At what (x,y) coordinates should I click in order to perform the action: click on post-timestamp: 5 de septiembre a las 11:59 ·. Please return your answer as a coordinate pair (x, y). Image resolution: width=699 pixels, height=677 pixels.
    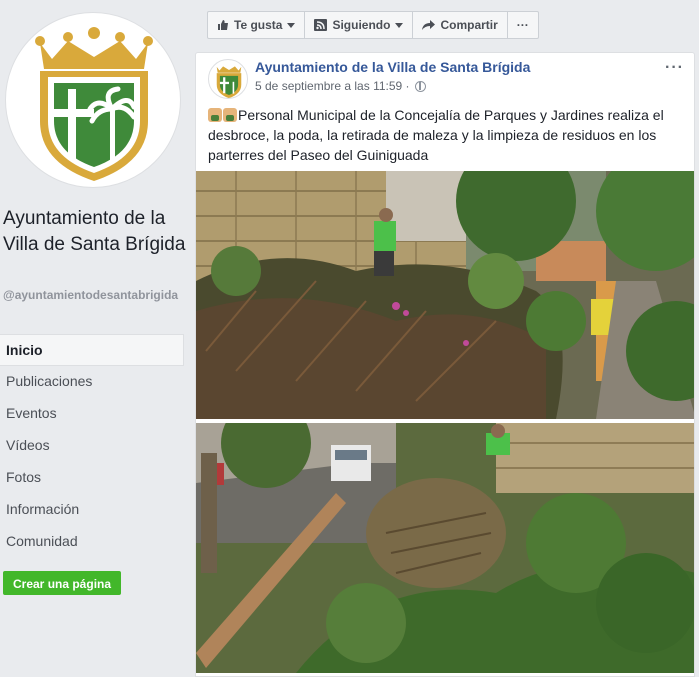
    Looking at the image, I should click on (340, 86).